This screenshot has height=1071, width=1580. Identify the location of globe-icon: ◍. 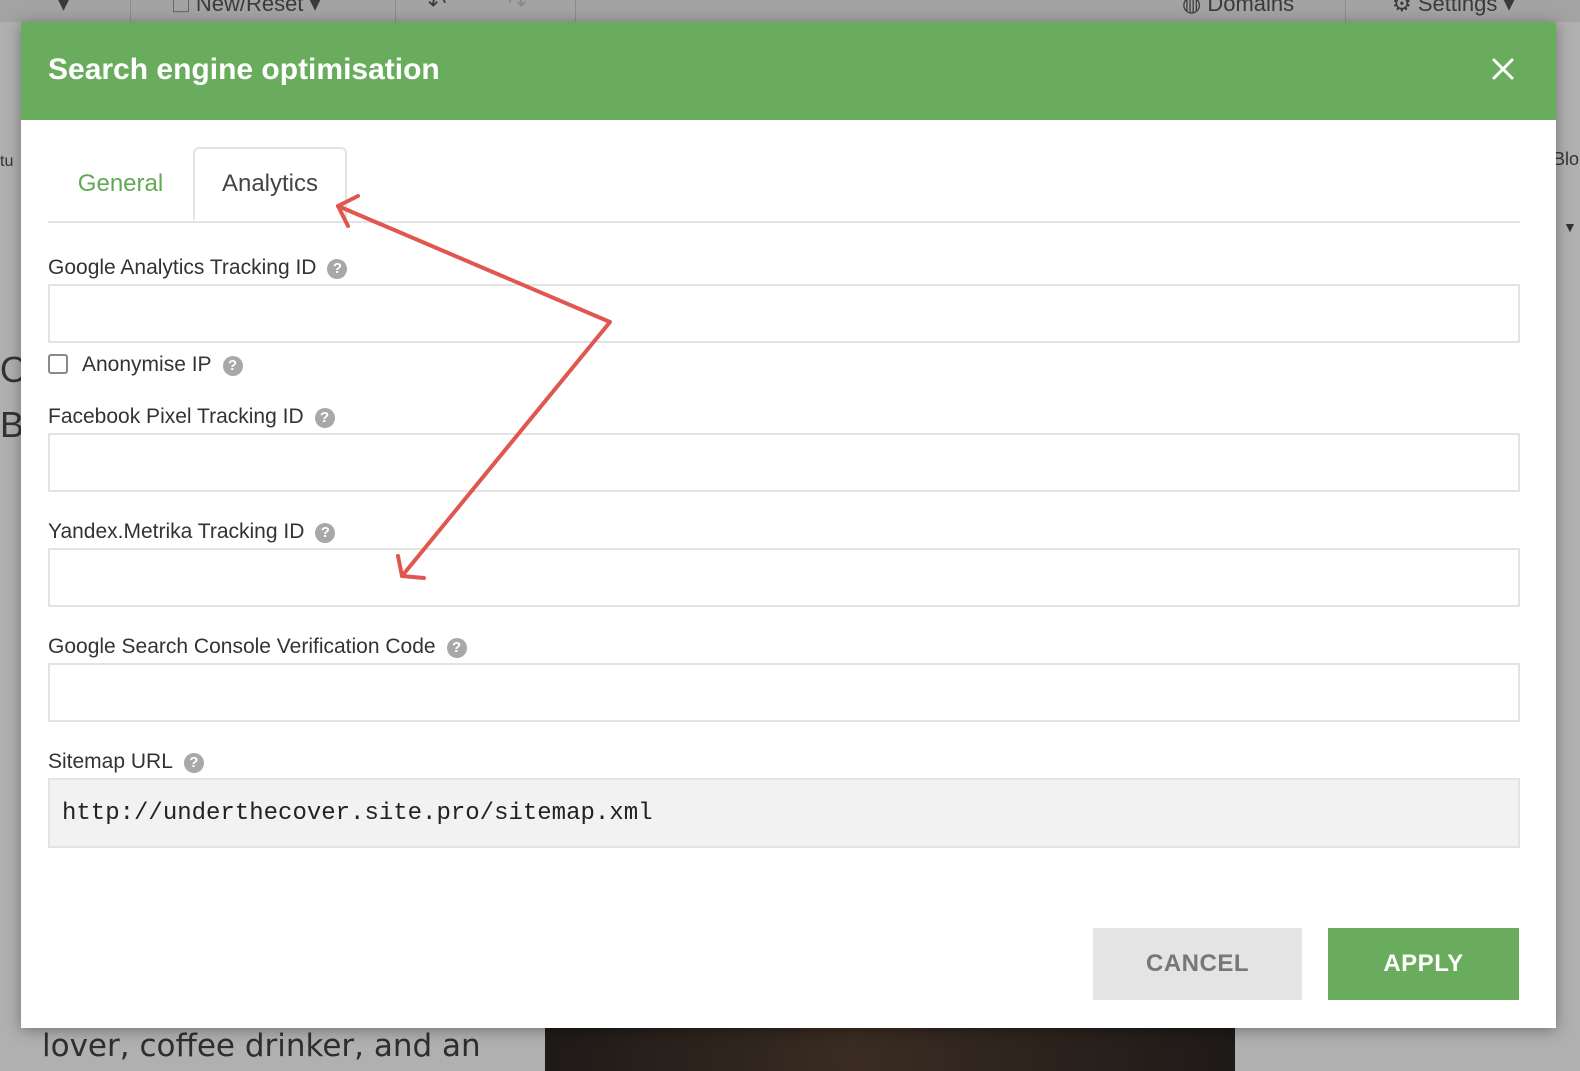
(1192, 8).